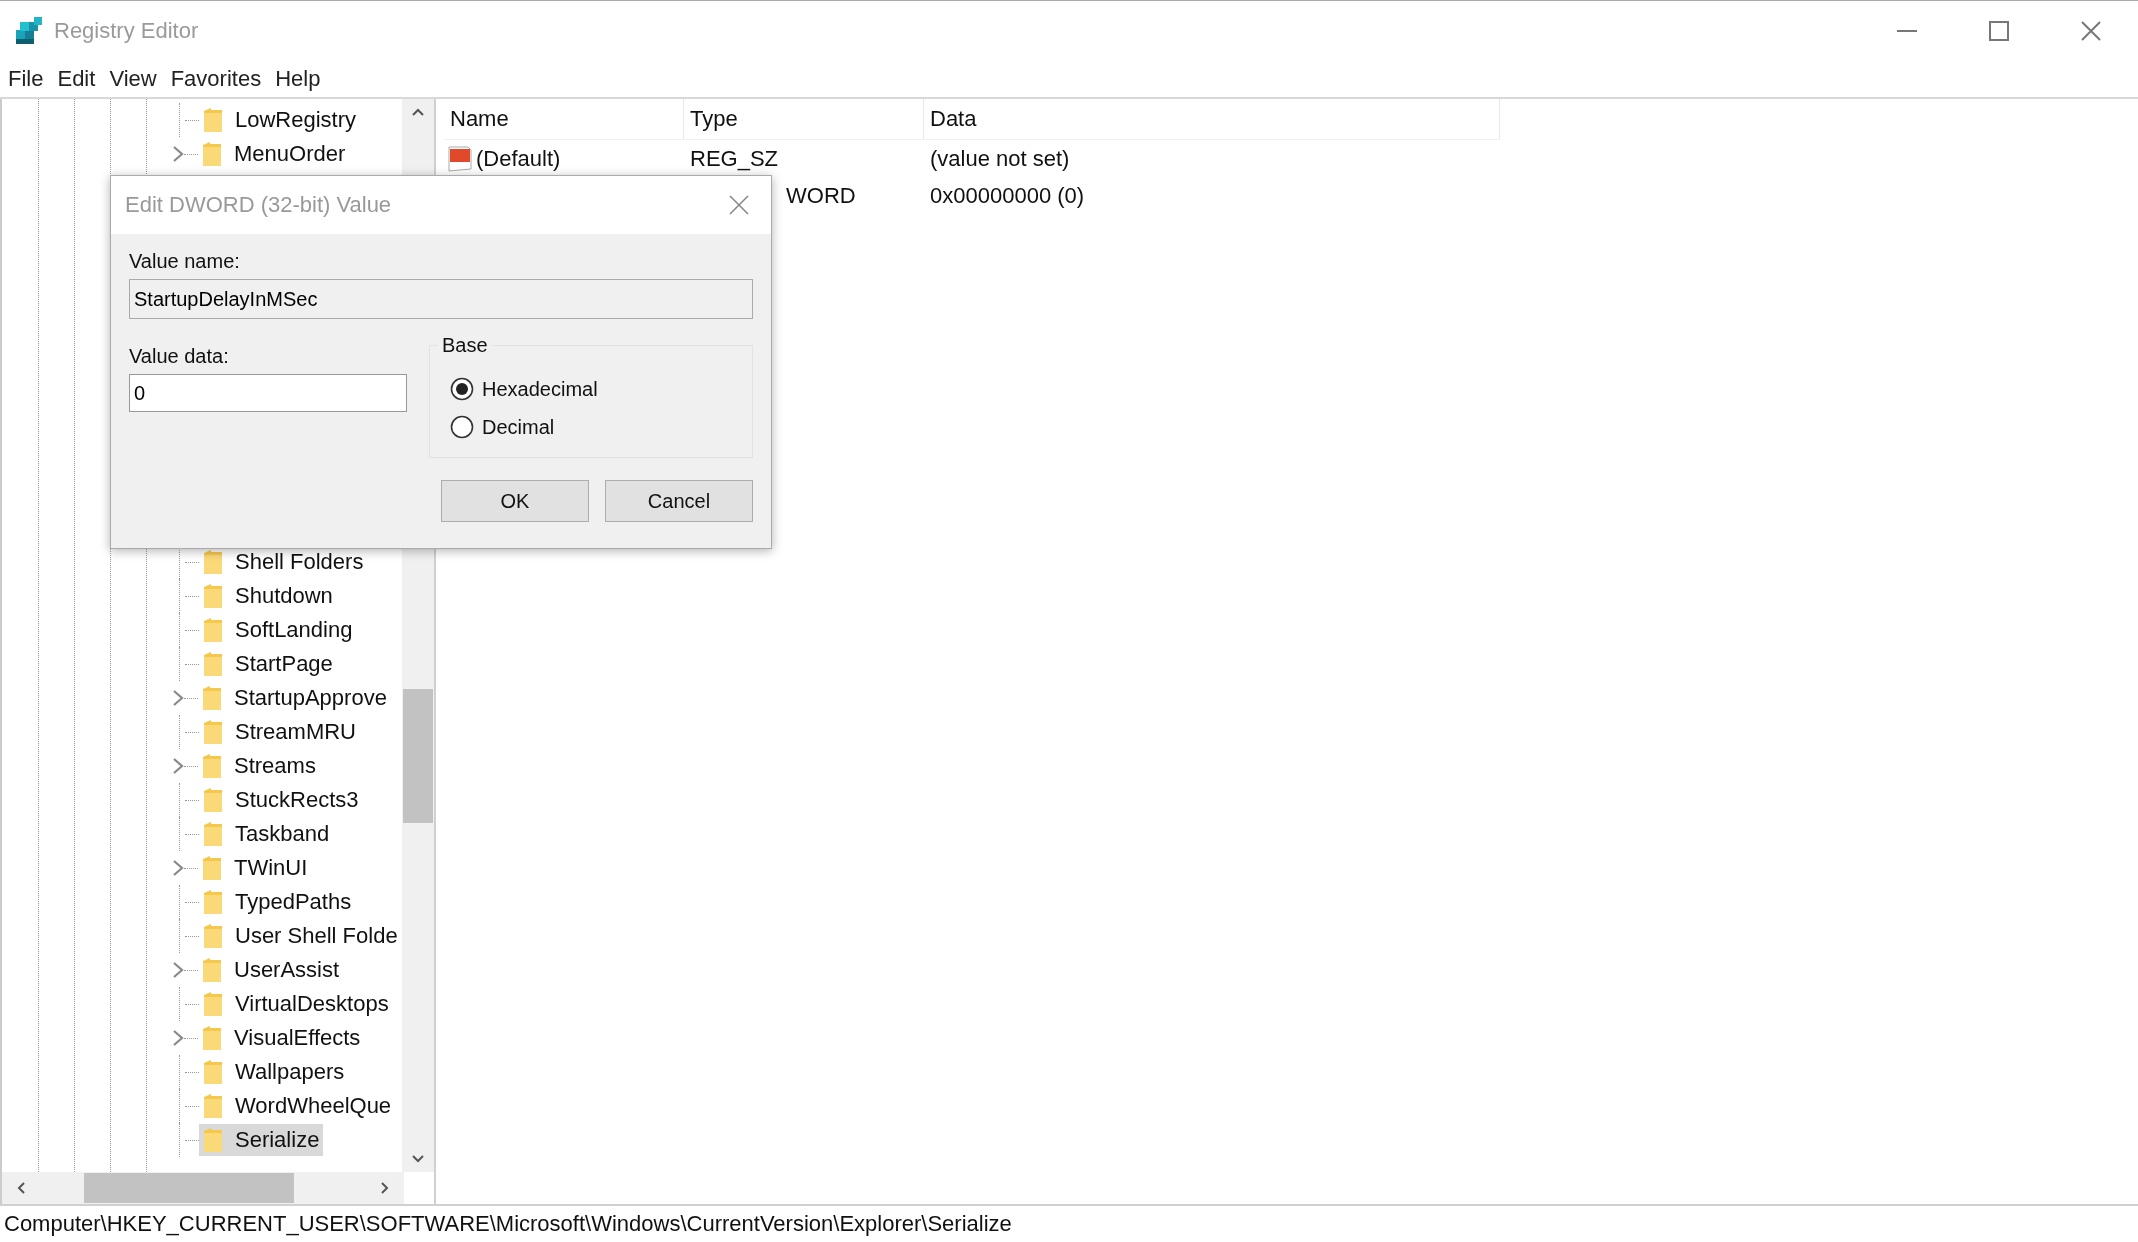 This screenshot has height=1242, width=2138. What do you see at coordinates (259, 766) in the screenshot?
I see `tree-item: Streams` at bounding box center [259, 766].